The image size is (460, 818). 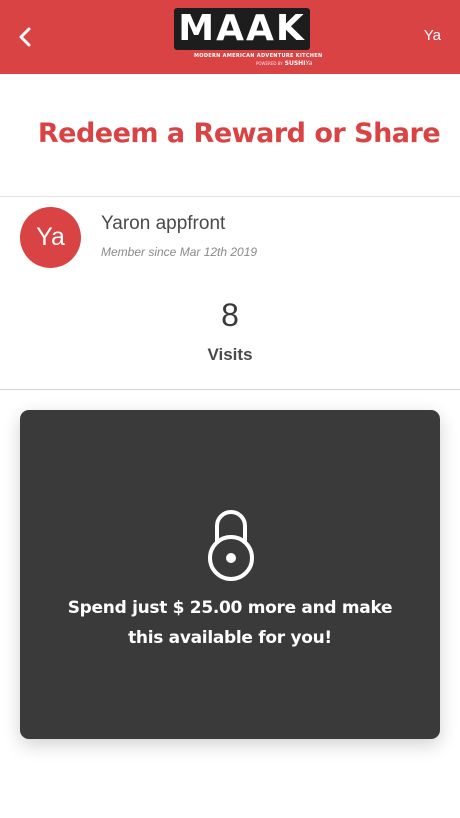 What do you see at coordinates (239, 133) in the screenshot?
I see `page-title: Redeem a Reward or Share` at bounding box center [239, 133].